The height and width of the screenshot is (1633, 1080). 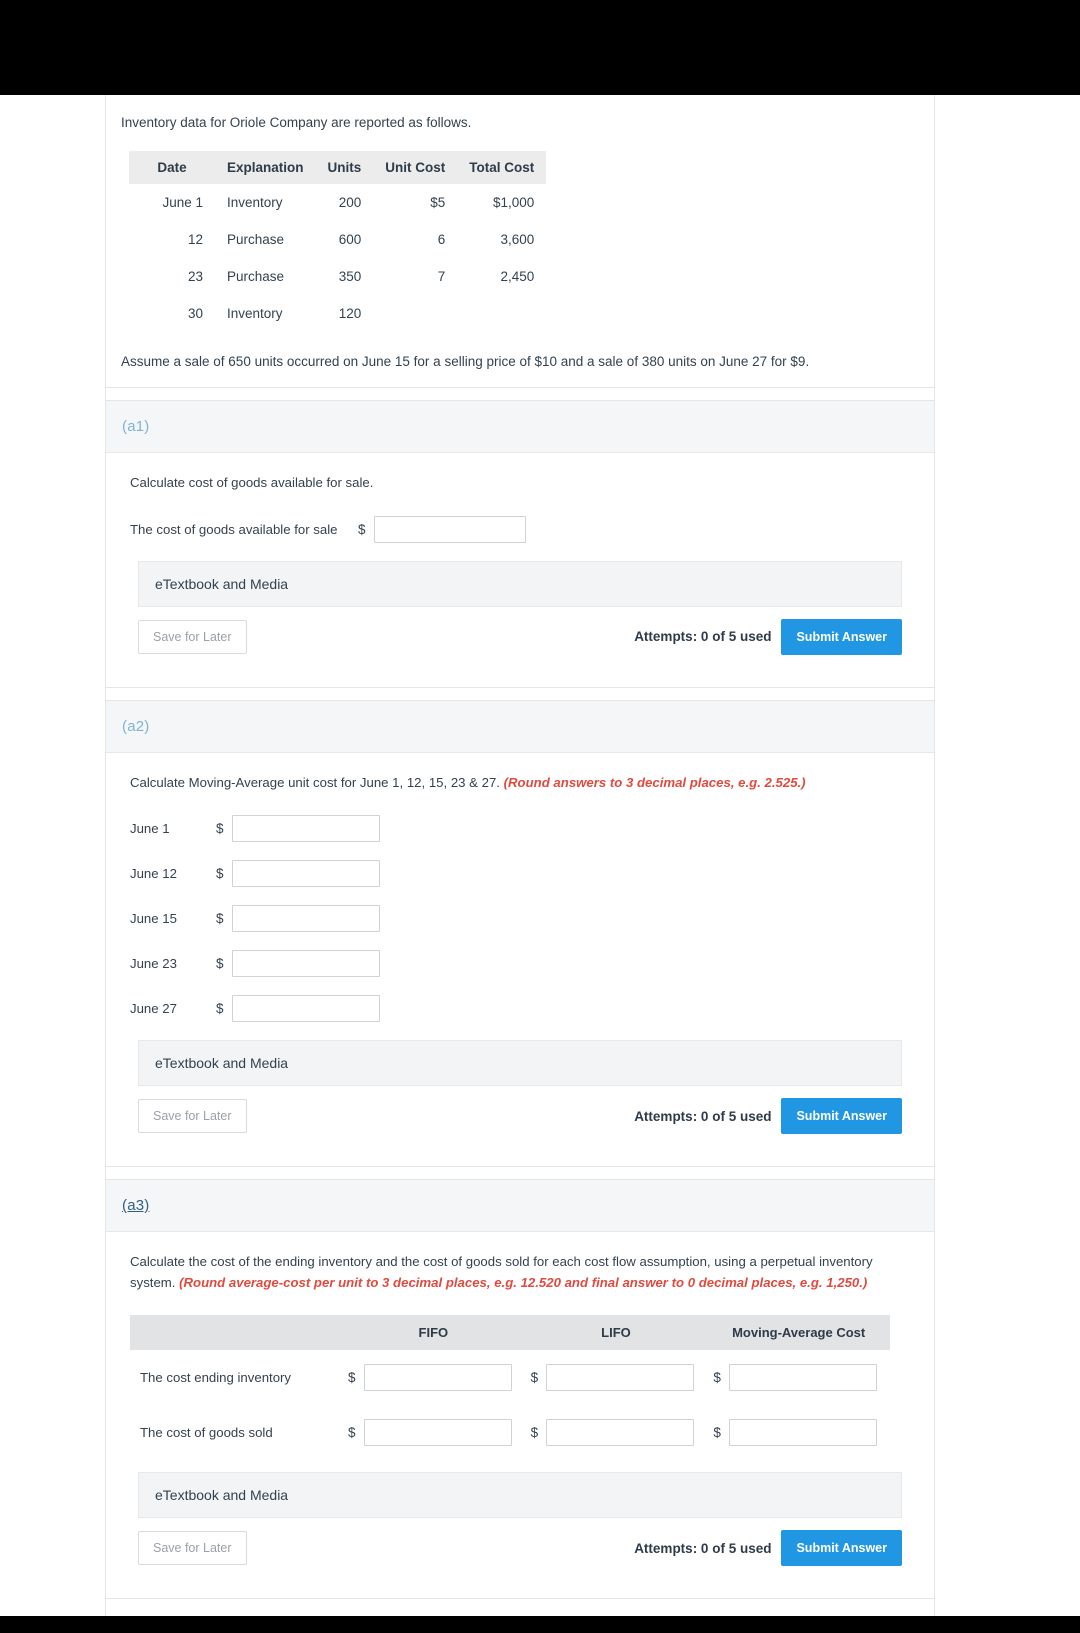 I want to click on column-header-moving-average: Moving-Average Cost, so click(x=798, y=1333).